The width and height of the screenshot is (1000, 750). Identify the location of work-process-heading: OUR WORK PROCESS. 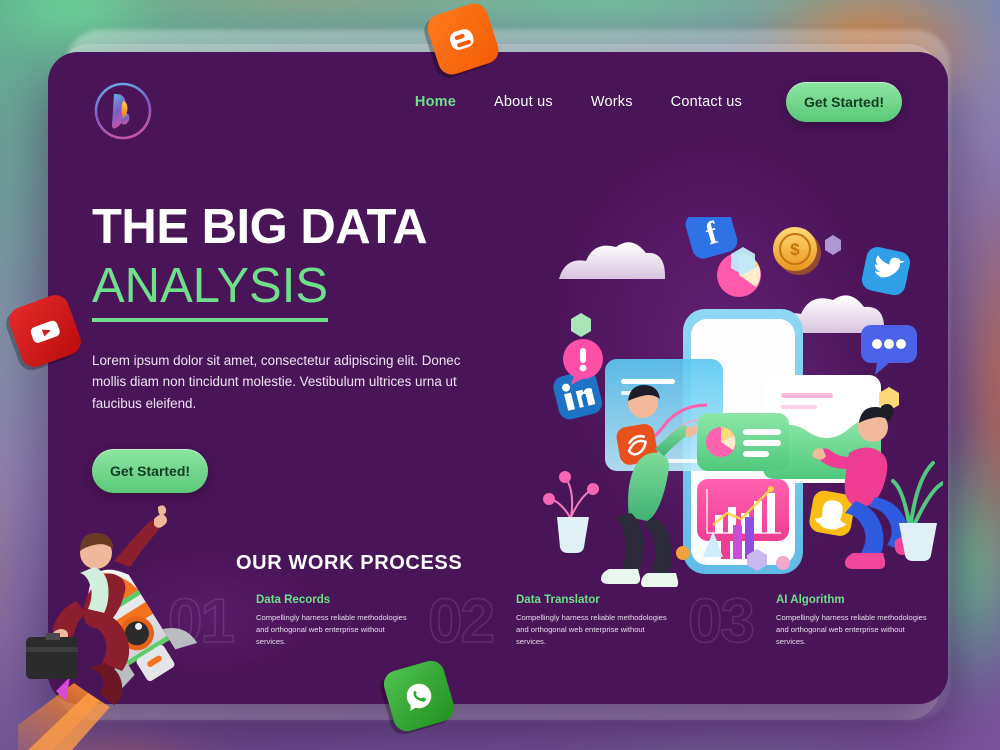
(349, 563).